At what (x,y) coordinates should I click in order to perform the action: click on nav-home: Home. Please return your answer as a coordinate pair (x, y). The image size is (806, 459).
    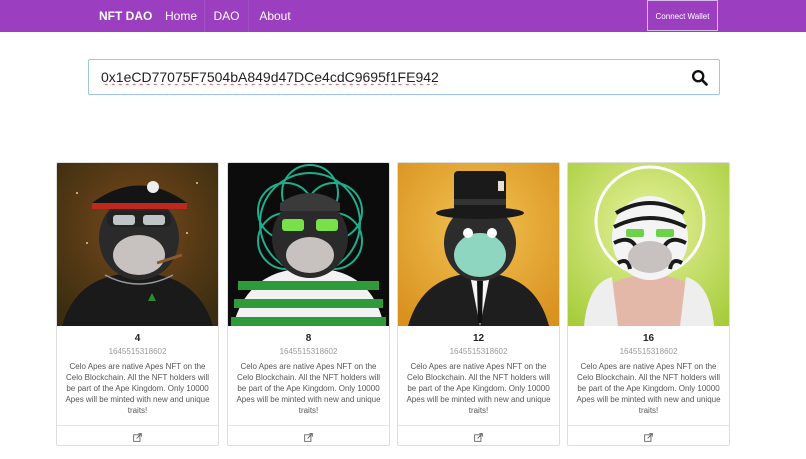
    Looking at the image, I should click on (181, 16).